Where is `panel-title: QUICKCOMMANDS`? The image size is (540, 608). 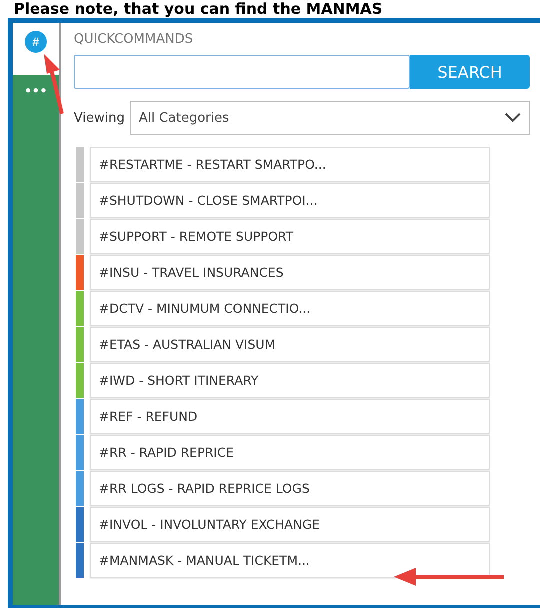 panel-title: QUICKCOMMANDS is located at coordinates (134, 40).